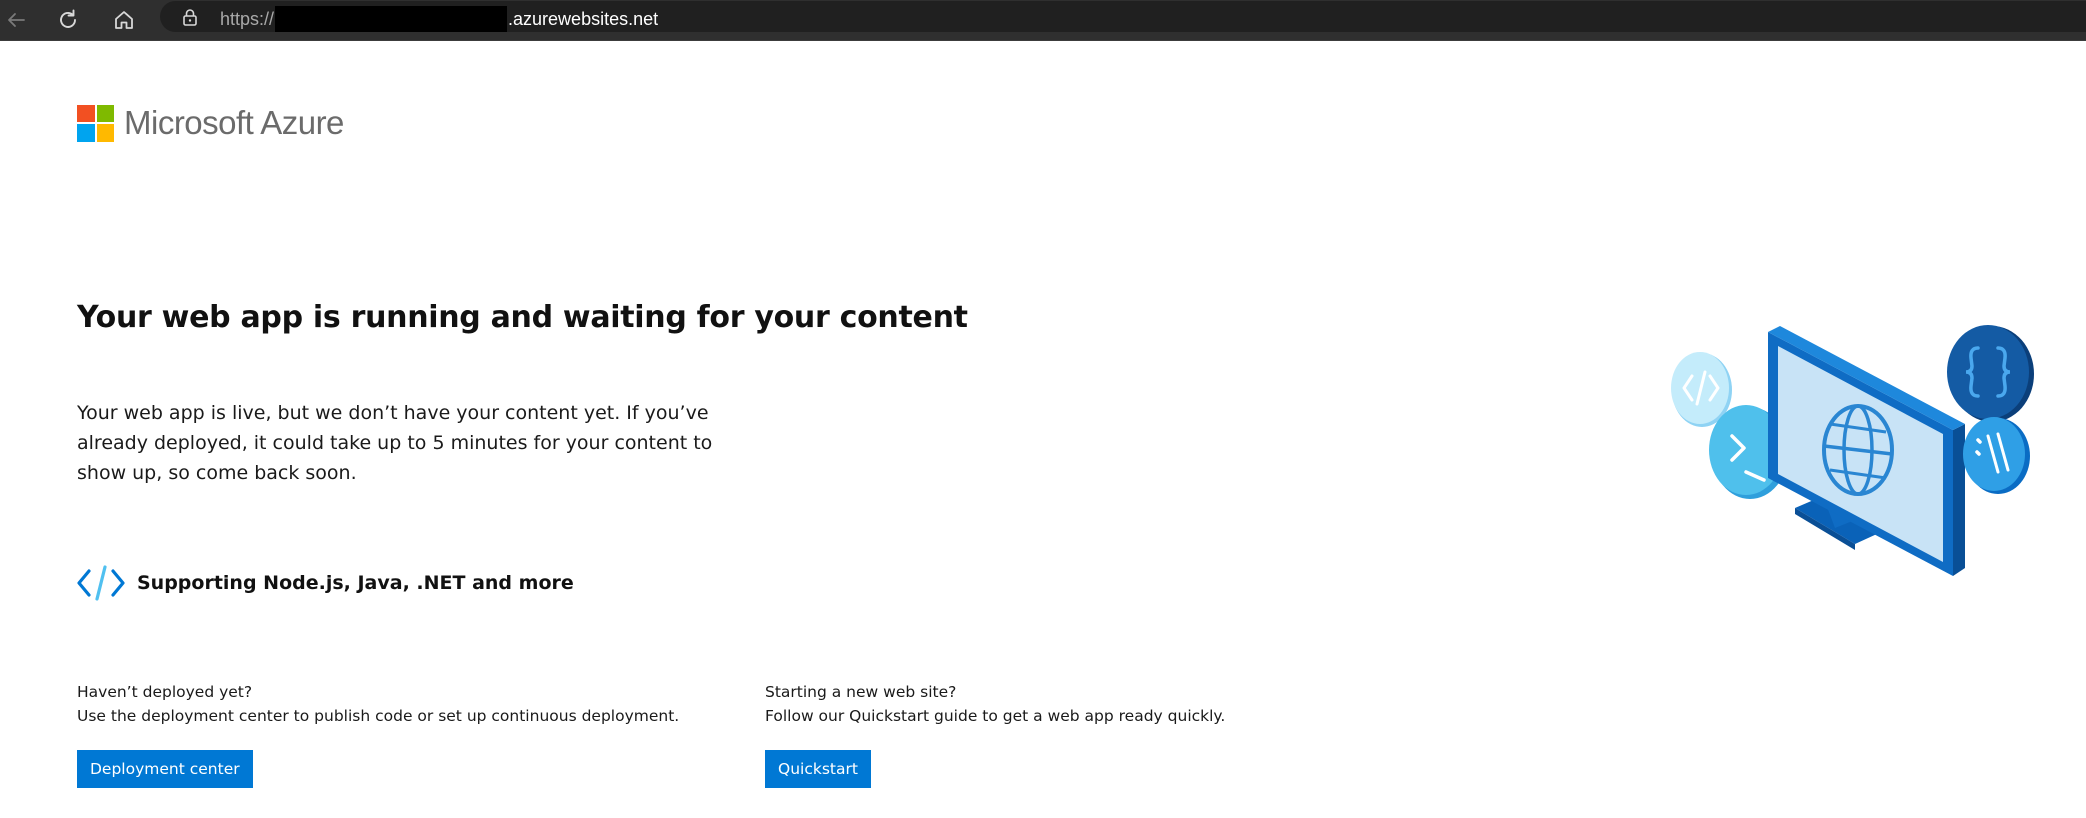  I want to click on support-text: Supporting Node.js, Java, .NET and more, so click(355, 583).